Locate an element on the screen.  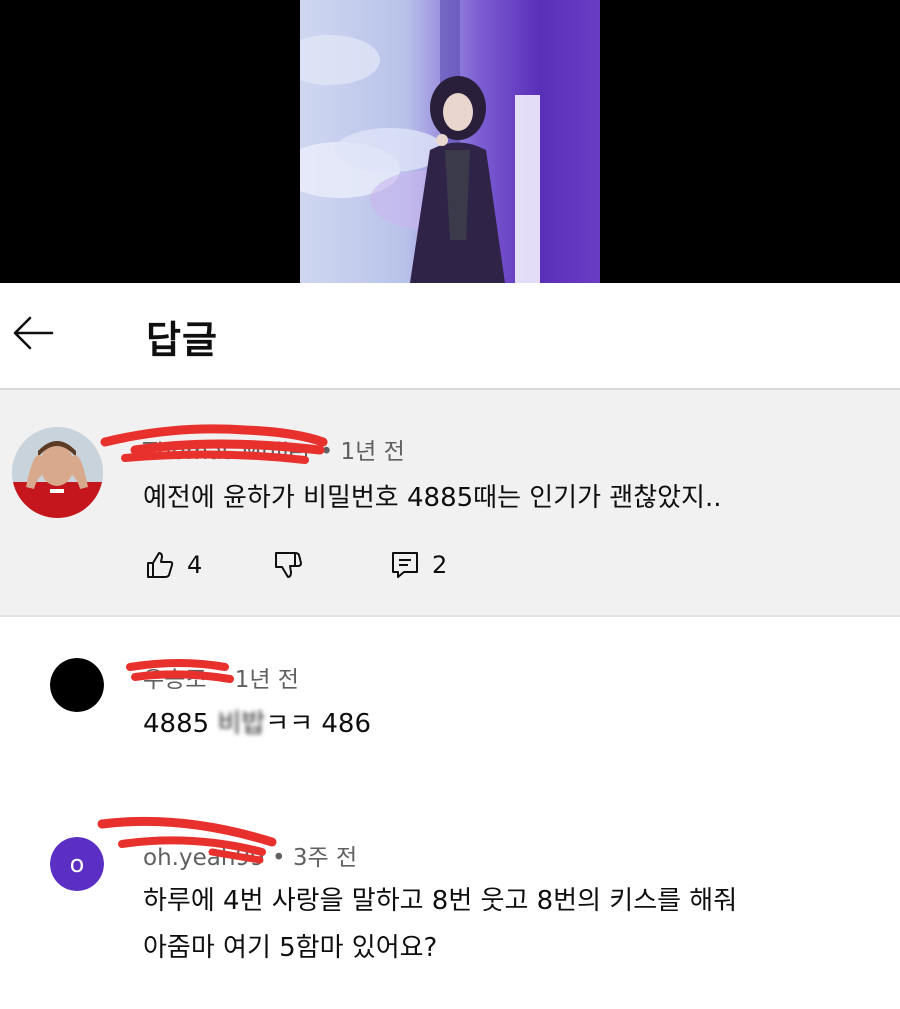
like-button: 4 is located at coordinates (173, 565).